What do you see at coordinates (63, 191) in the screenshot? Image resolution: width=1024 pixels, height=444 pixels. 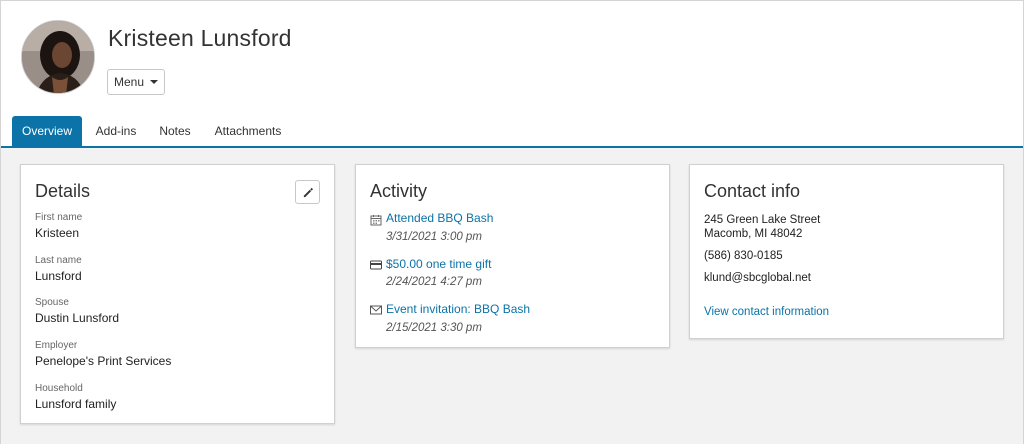 I see `details-title: Details` at bounding box center [63, 191].